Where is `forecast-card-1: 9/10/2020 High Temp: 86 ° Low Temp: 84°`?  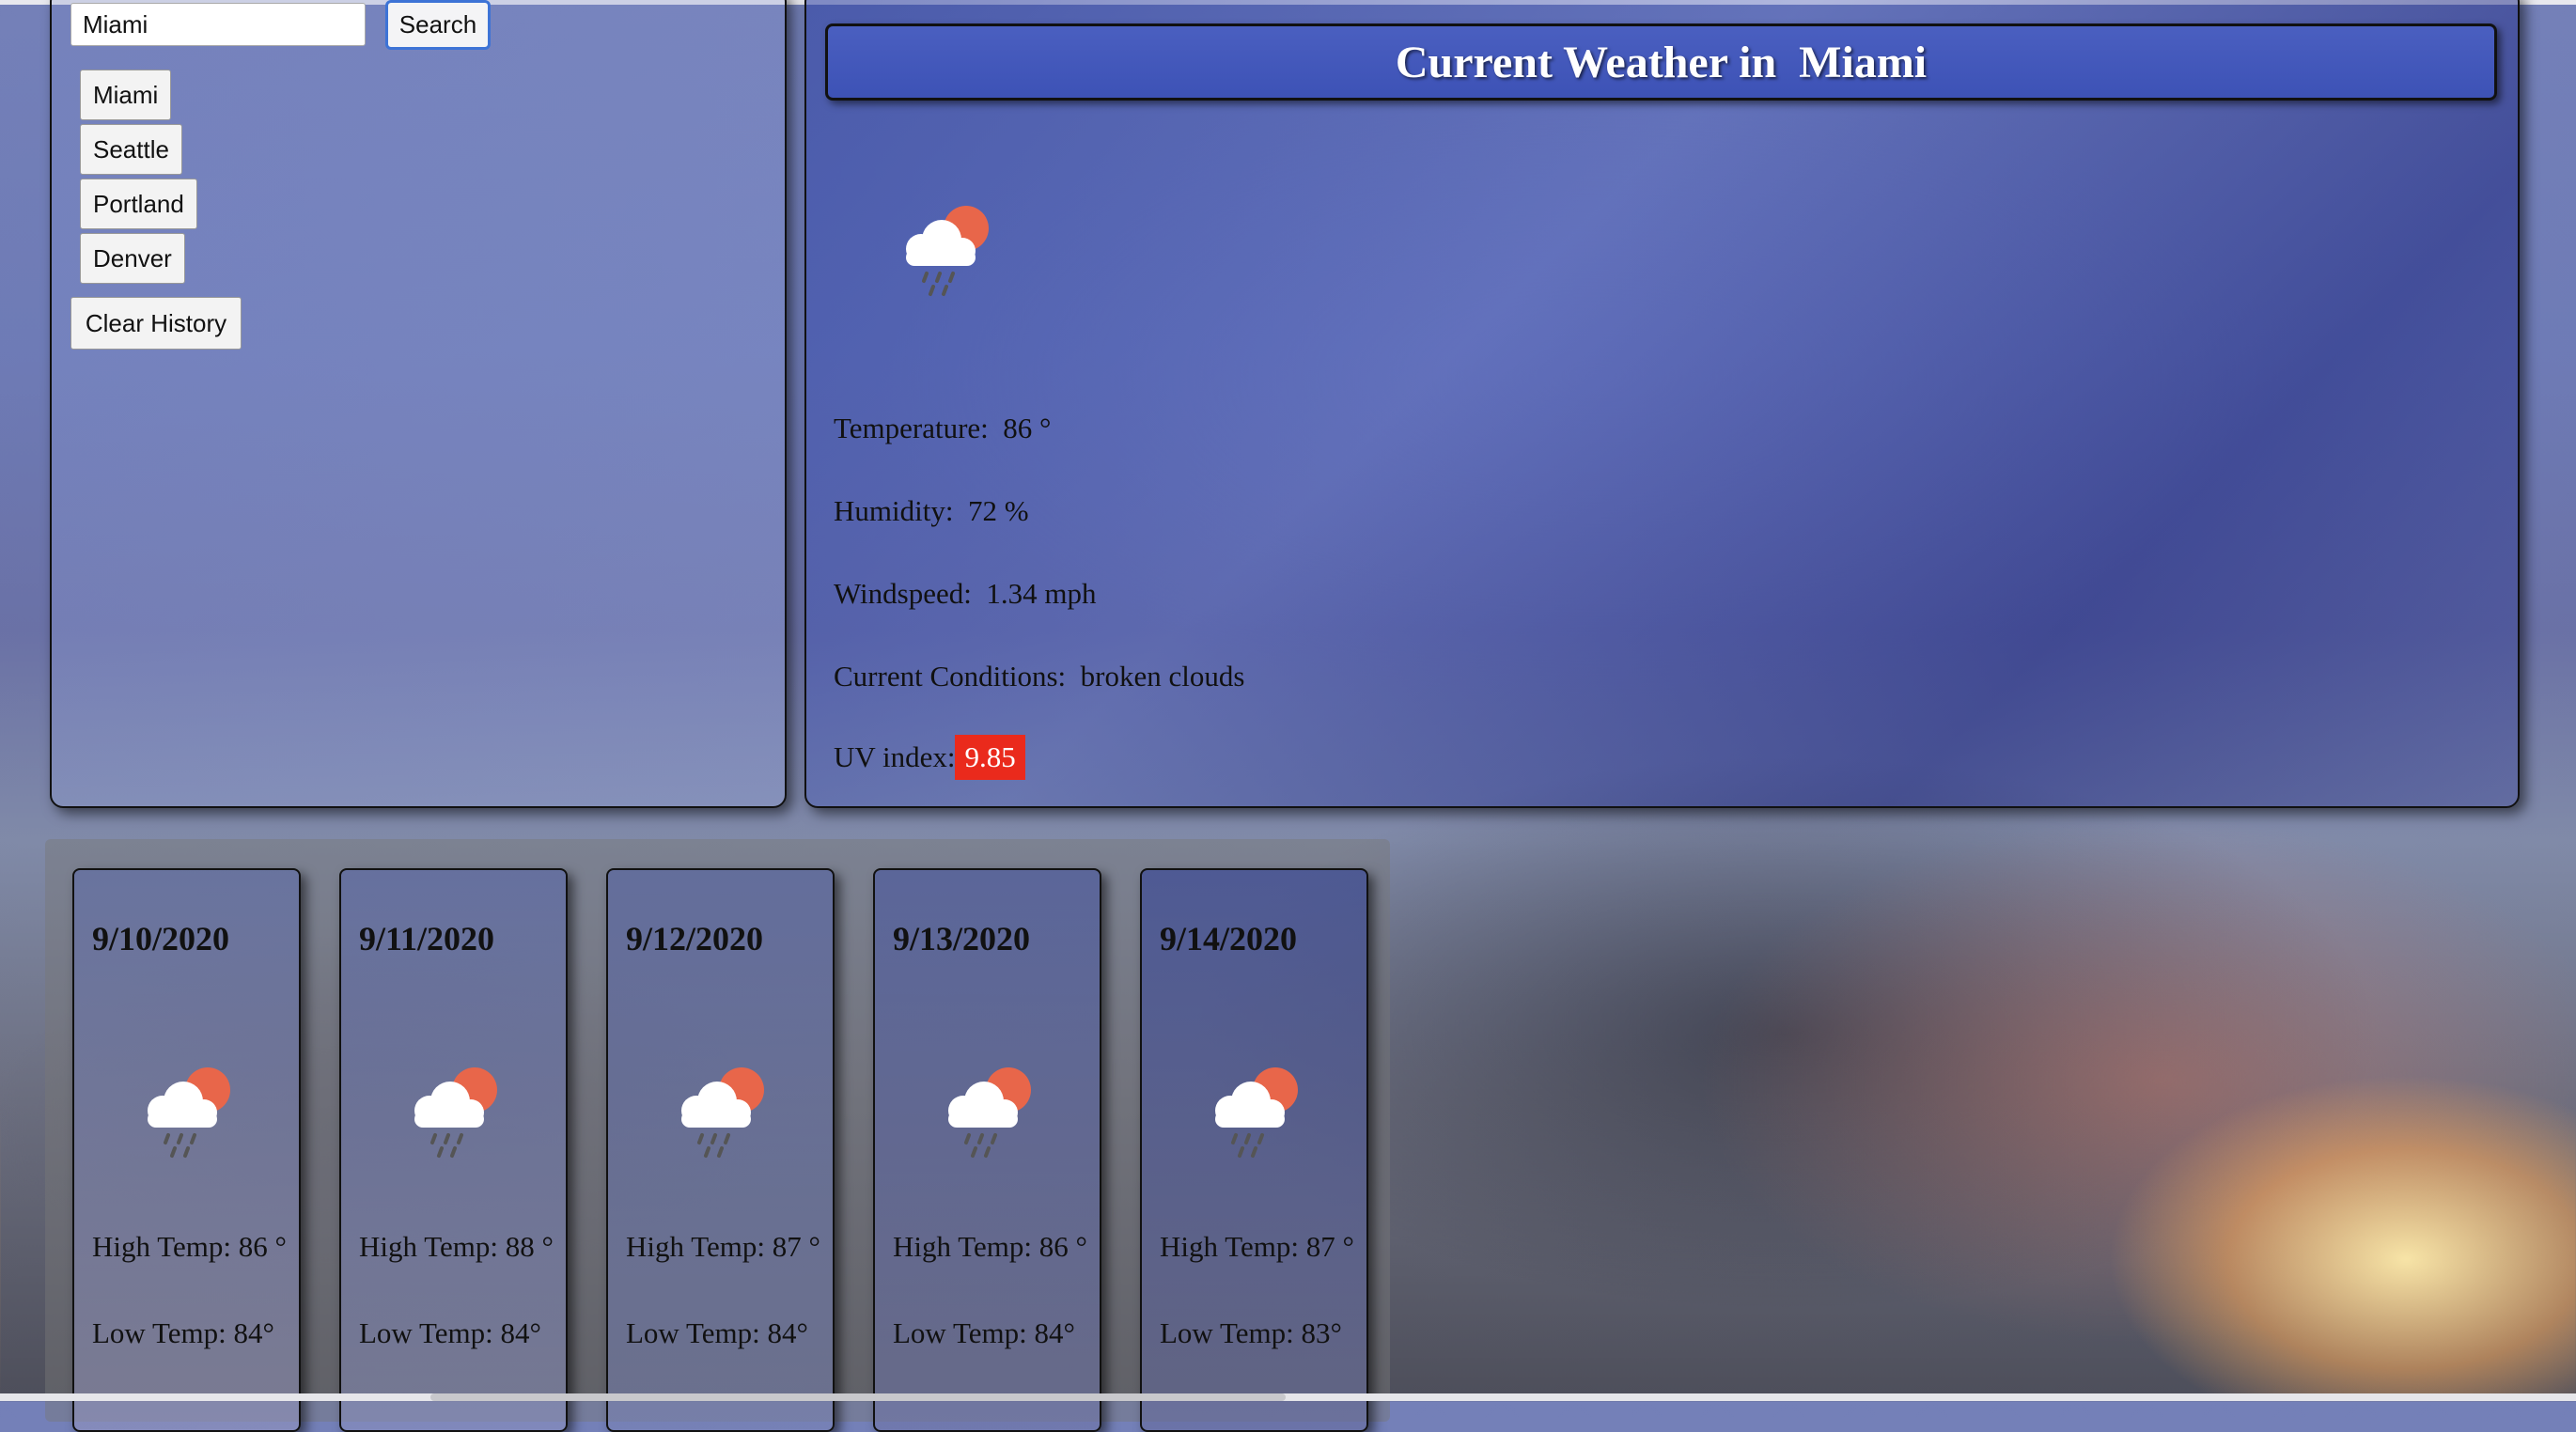 forecast-card-1: 9/10/2020 High Temp: 86 ° Low Temp: 84° is located at coordinates (186, 1150).